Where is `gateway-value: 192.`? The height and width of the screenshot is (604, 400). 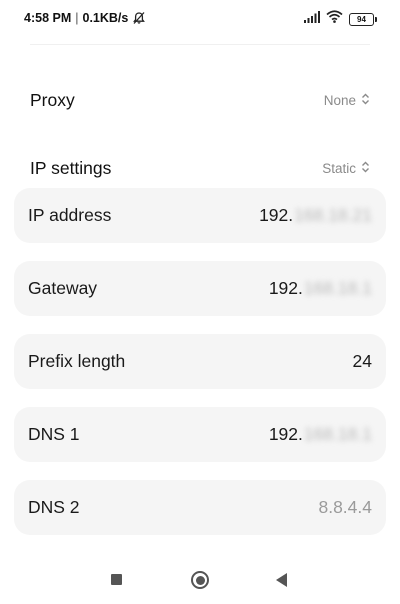 gateway-value: 192. is located at coordinates (285, 288).